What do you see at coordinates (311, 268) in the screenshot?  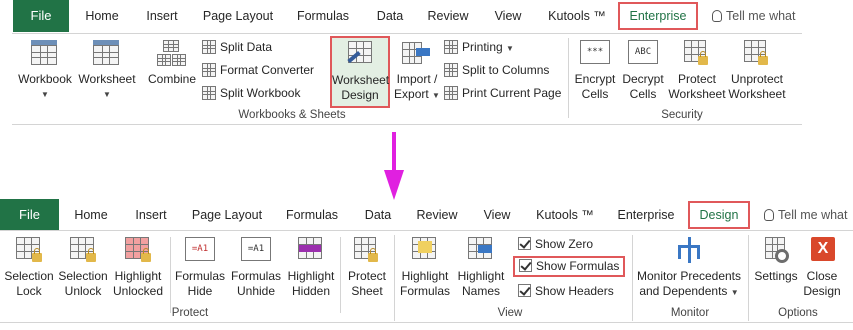 I see `highlight-hidden-button: Highlight Hidden` at bounding box center [311, 268].